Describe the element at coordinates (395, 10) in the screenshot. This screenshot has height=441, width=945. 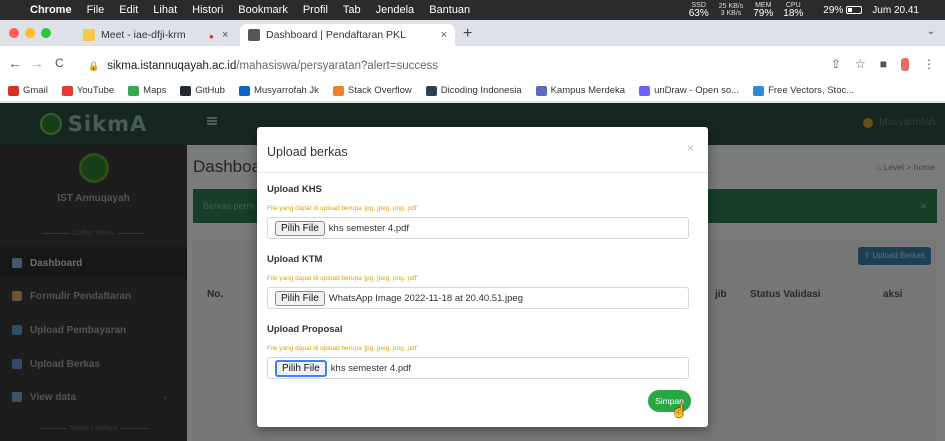
I see `menu-window: Jendela` at that location.